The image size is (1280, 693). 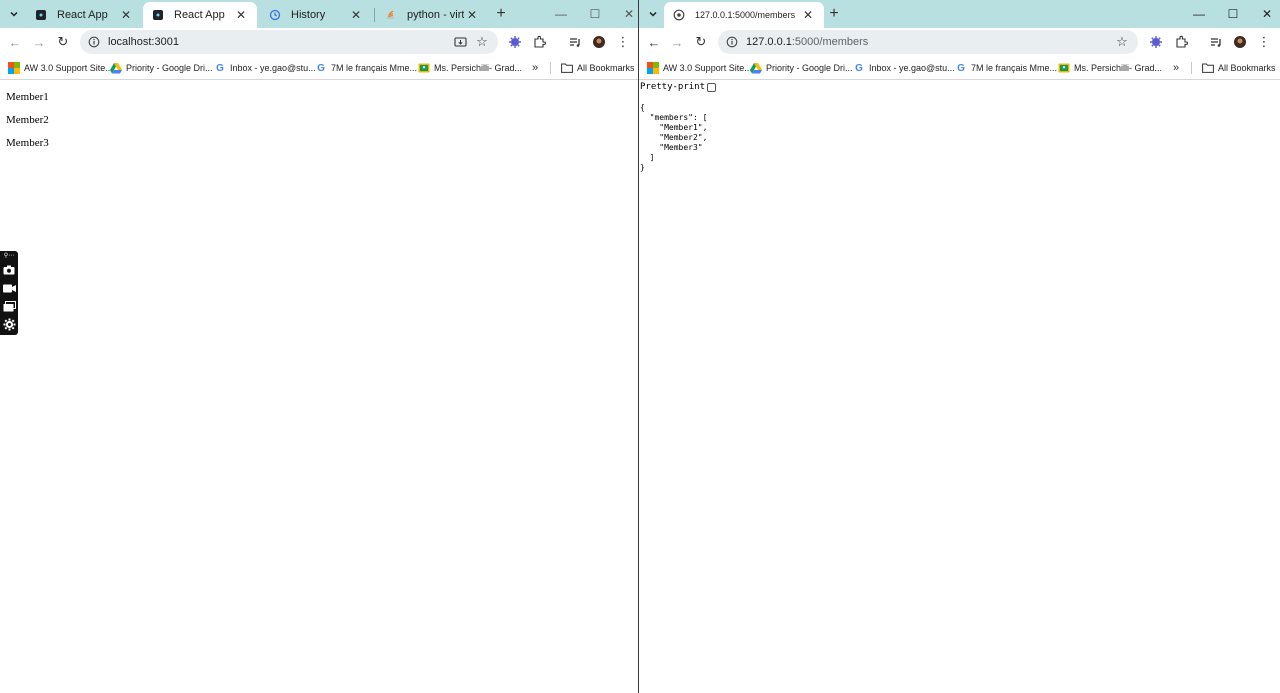 What do you see at coordinates (27, 97) in the screenshot?
I see `member-item: Member1` at bounding box center [27, 97].